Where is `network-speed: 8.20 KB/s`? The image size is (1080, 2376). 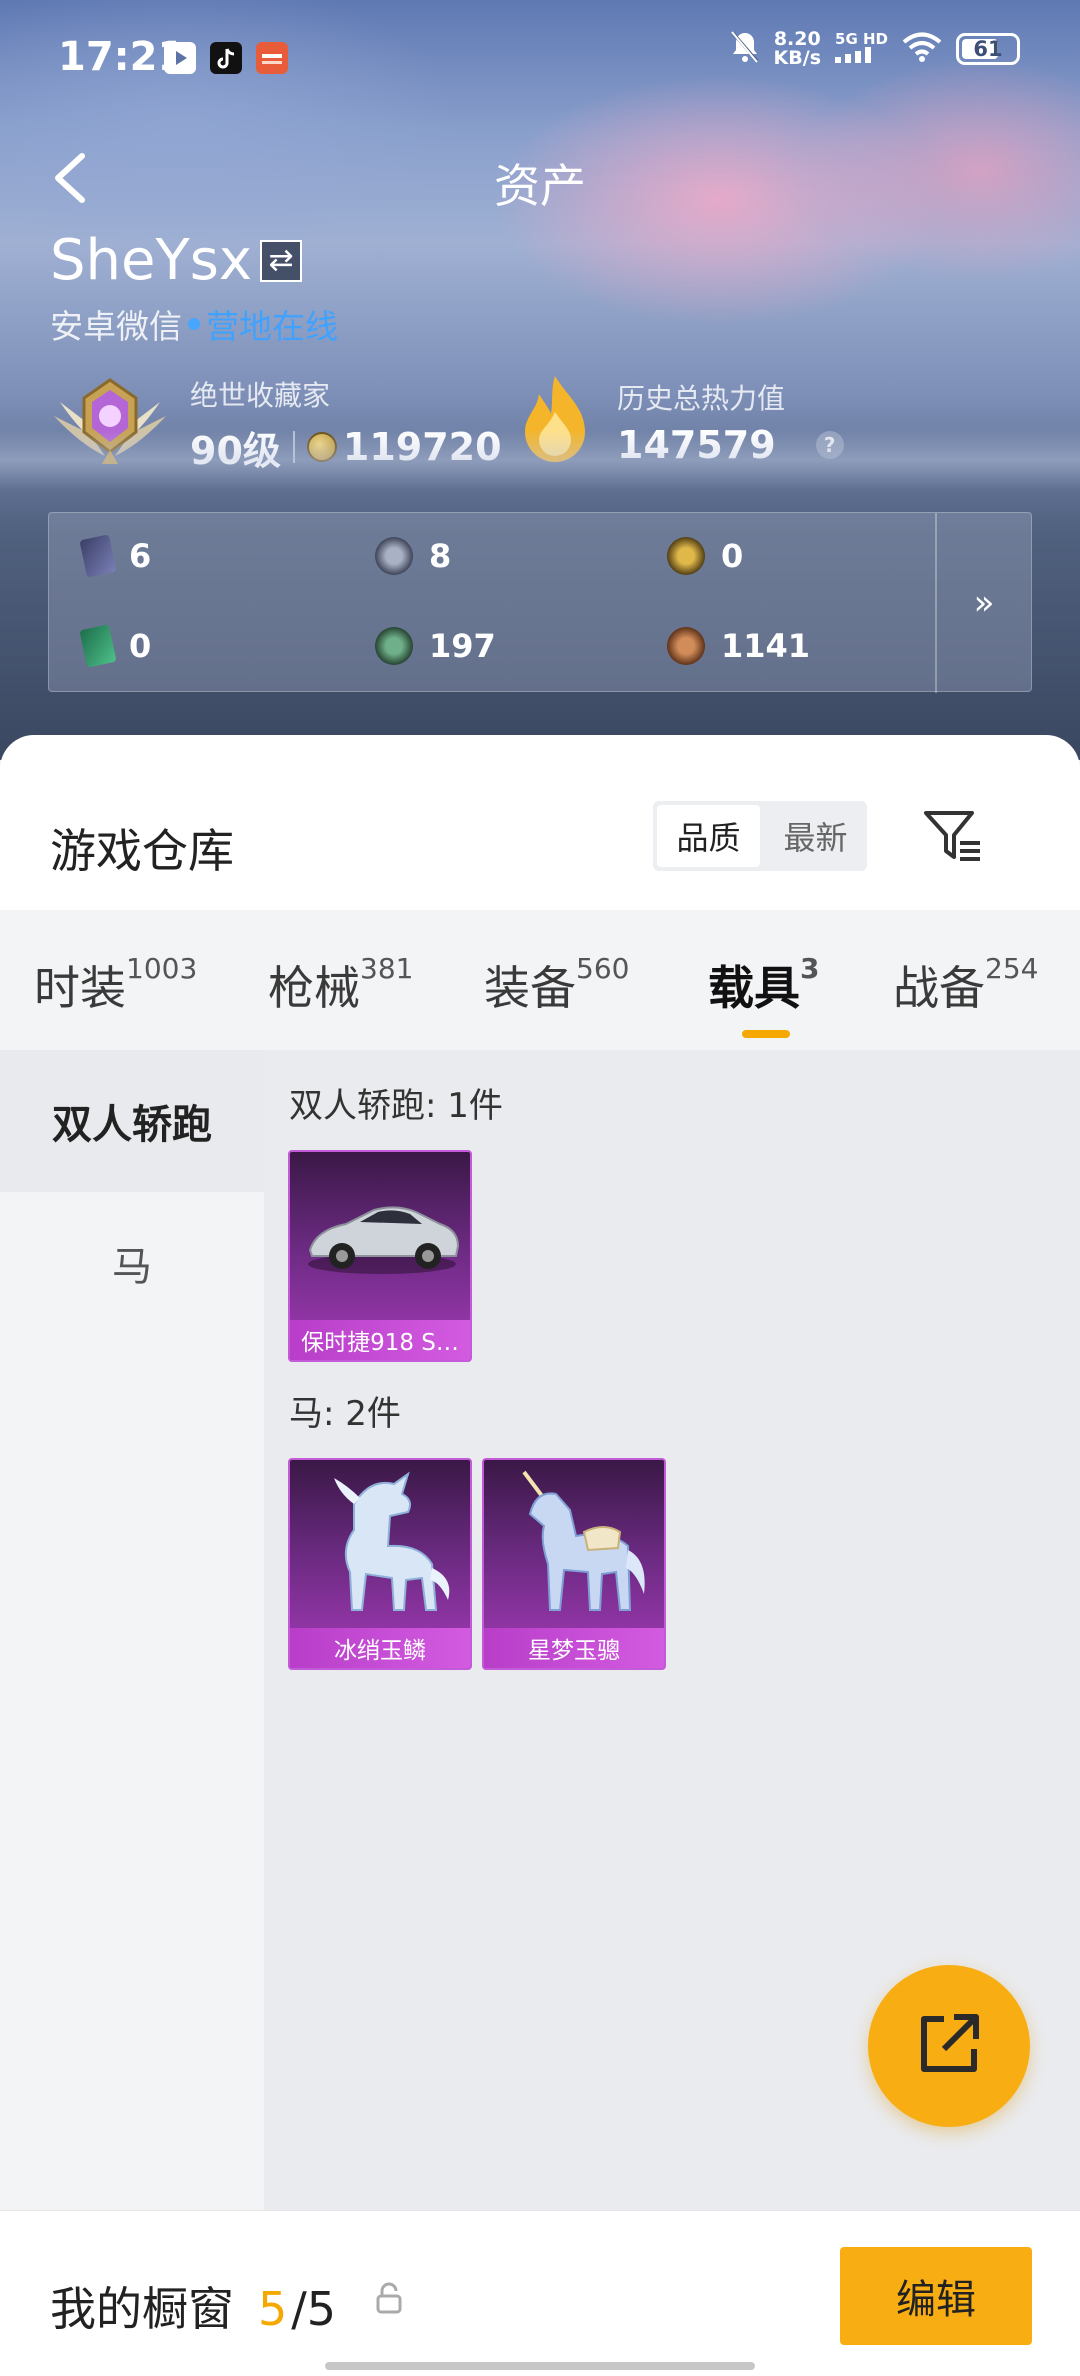 network-speed: 8.20 KB/s is located at coordinates (797, 48).